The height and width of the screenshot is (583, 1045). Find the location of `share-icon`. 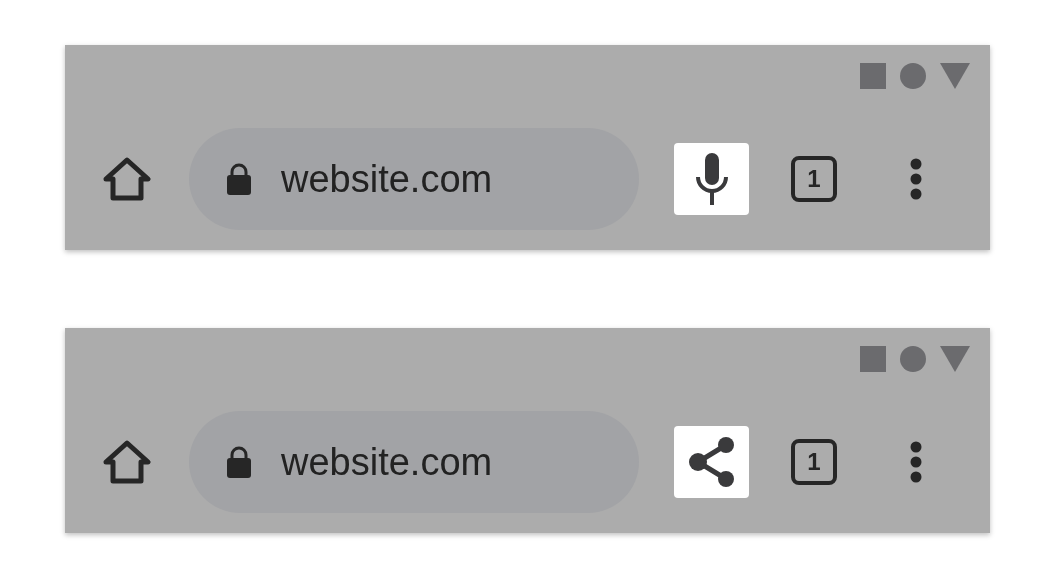

share-icon is located at coordinates (711, 462).